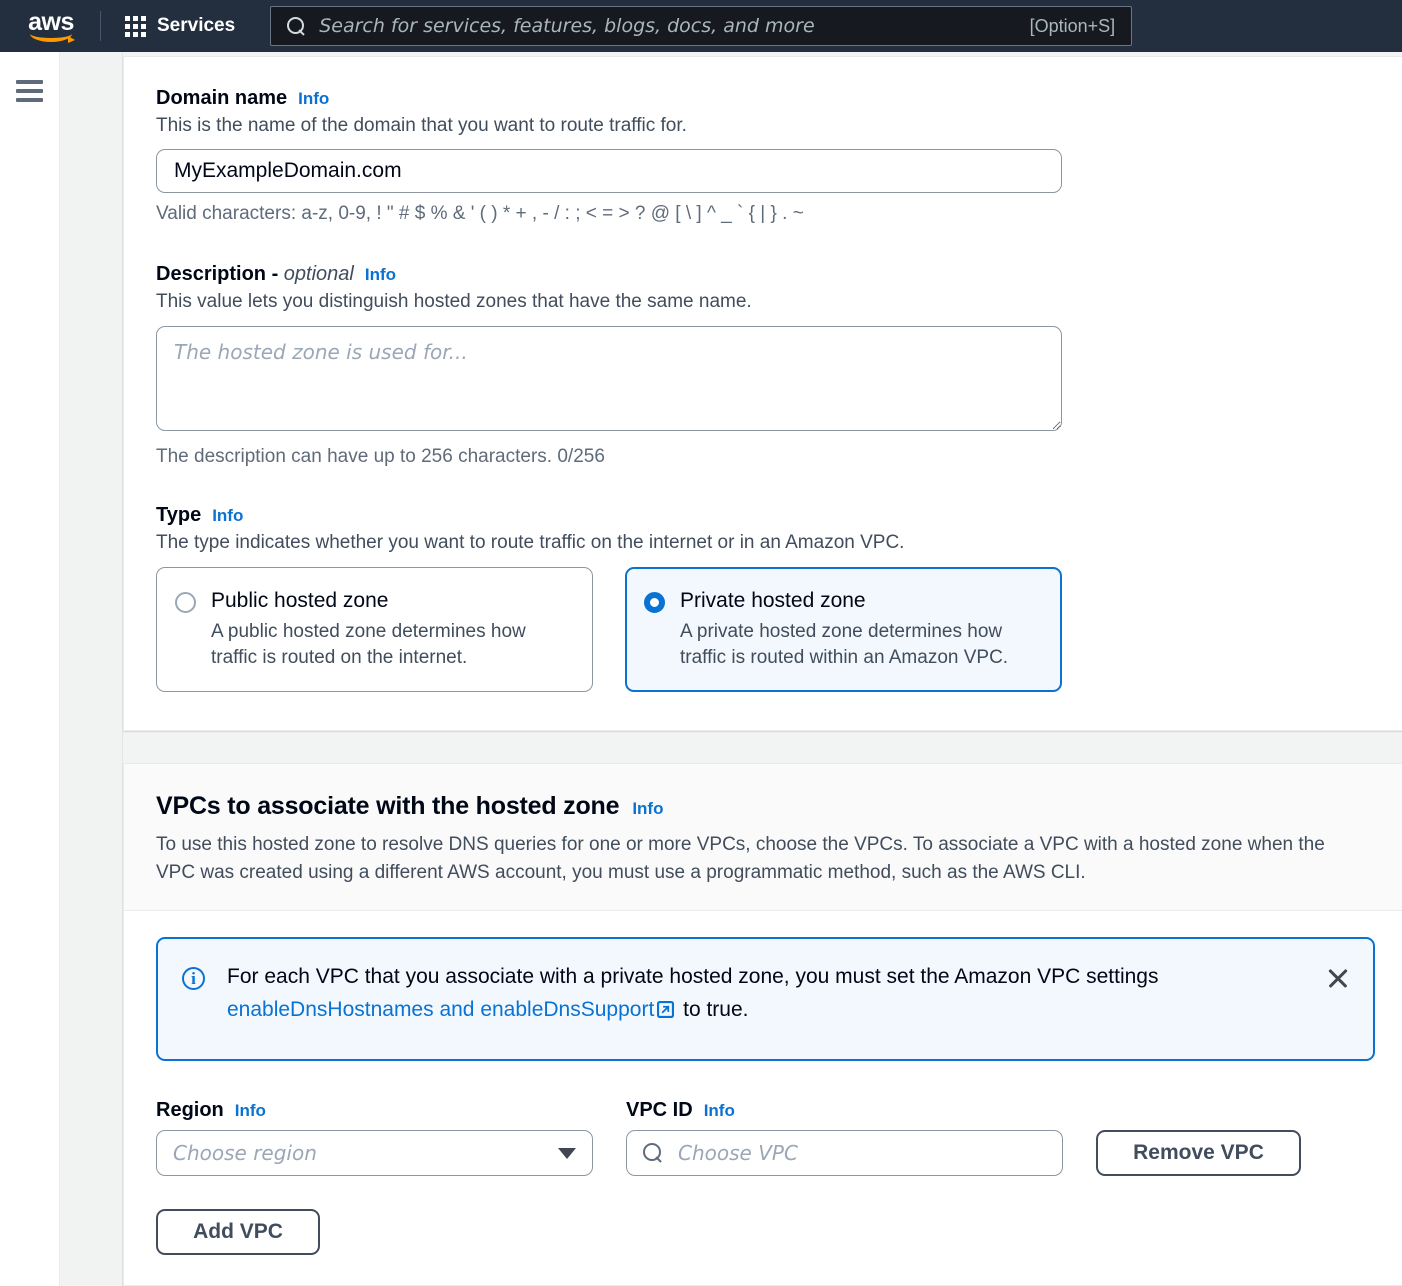  Describe the element at coordinates (654, 602) in the screenshot. I see `radio-icon-private-hosted-zone` at that location.